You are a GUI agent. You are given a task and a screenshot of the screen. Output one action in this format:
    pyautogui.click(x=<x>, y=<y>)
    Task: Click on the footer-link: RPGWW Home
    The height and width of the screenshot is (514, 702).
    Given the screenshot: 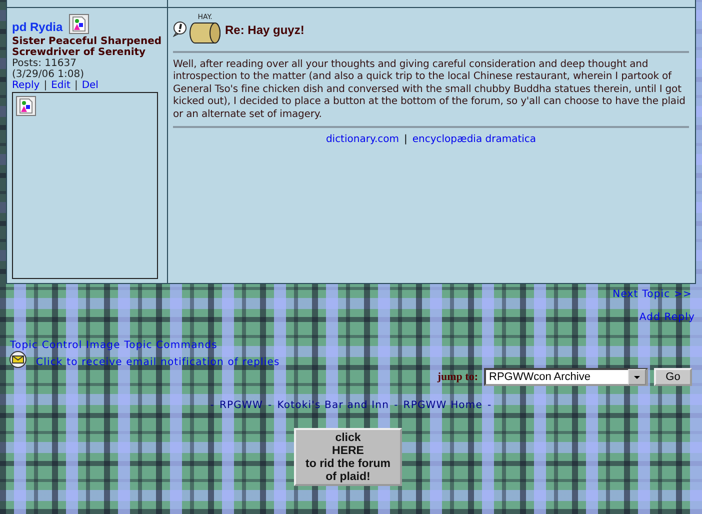 What is the action you would take?
    pyautogui.click(x=442, y=405)
    